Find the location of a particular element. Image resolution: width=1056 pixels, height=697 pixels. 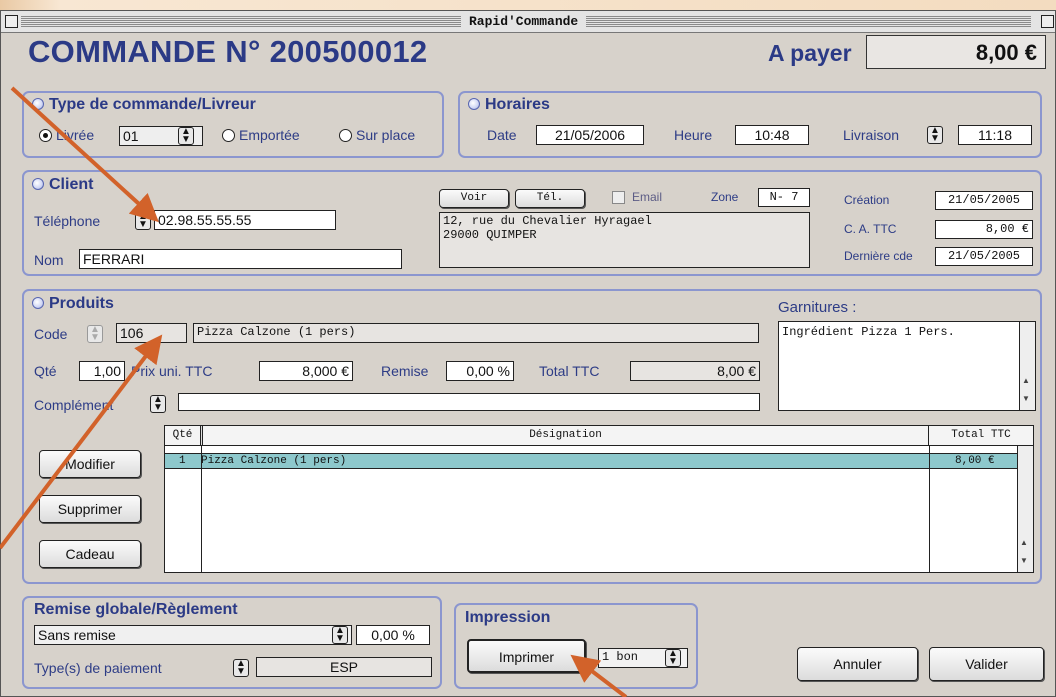

complement-label: Complément is located at coordinates (74, 405).